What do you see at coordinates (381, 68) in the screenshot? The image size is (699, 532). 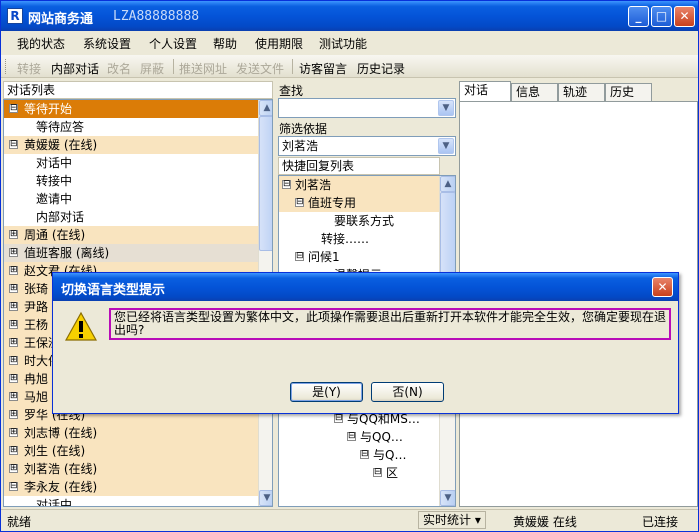 I see `history-button: 历史记录` at bounding box center [381, 68].